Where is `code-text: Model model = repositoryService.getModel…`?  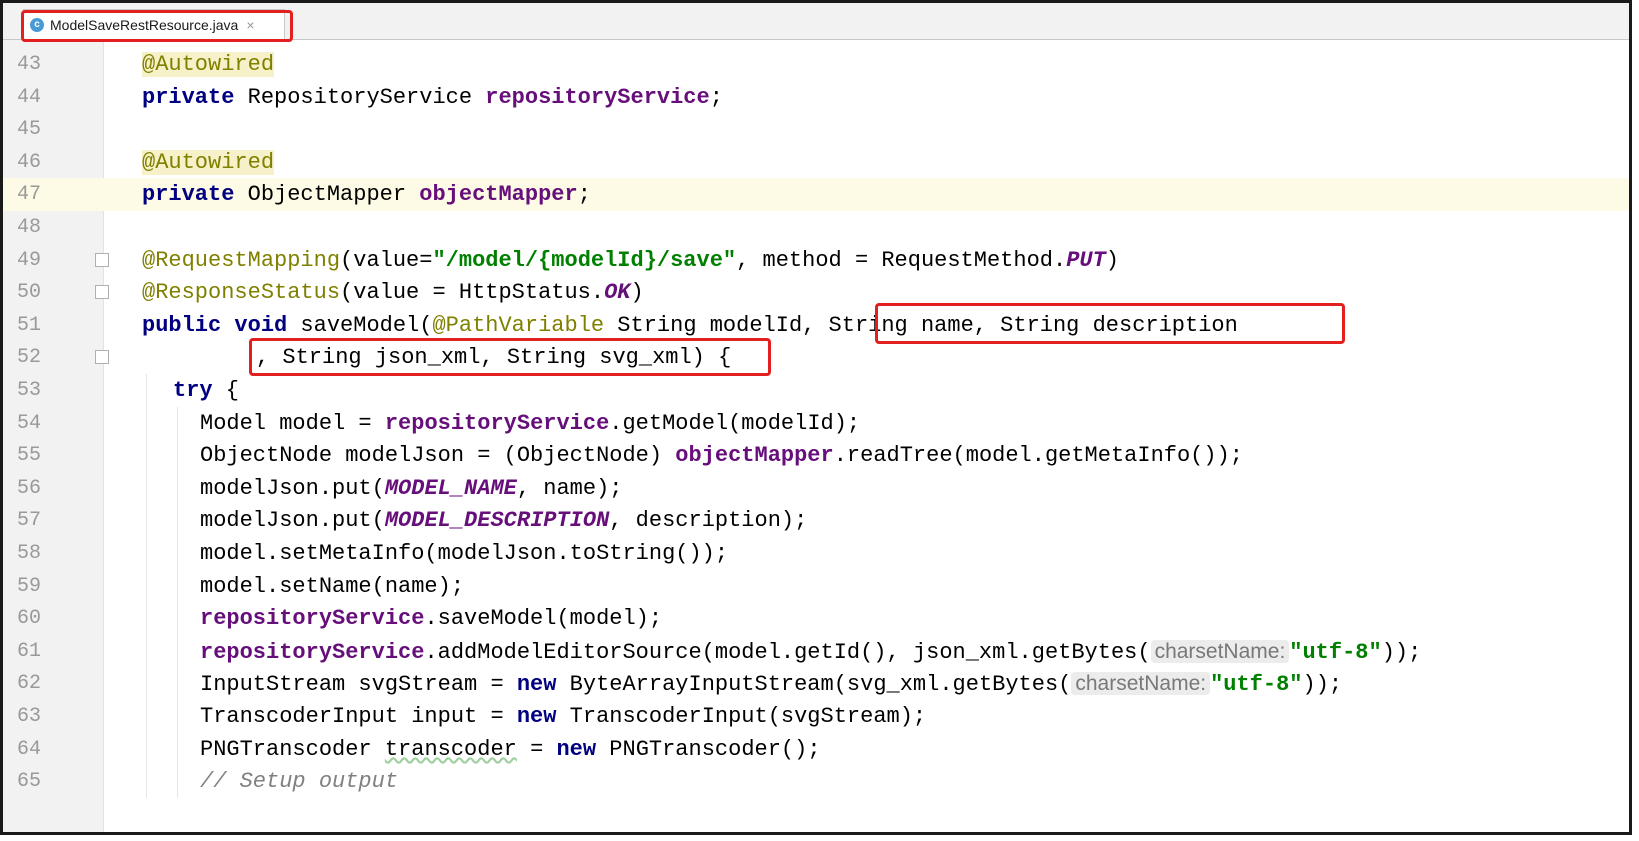 code-text: Model model = repositoryService.getModel… is located at coordinates (530, 423).